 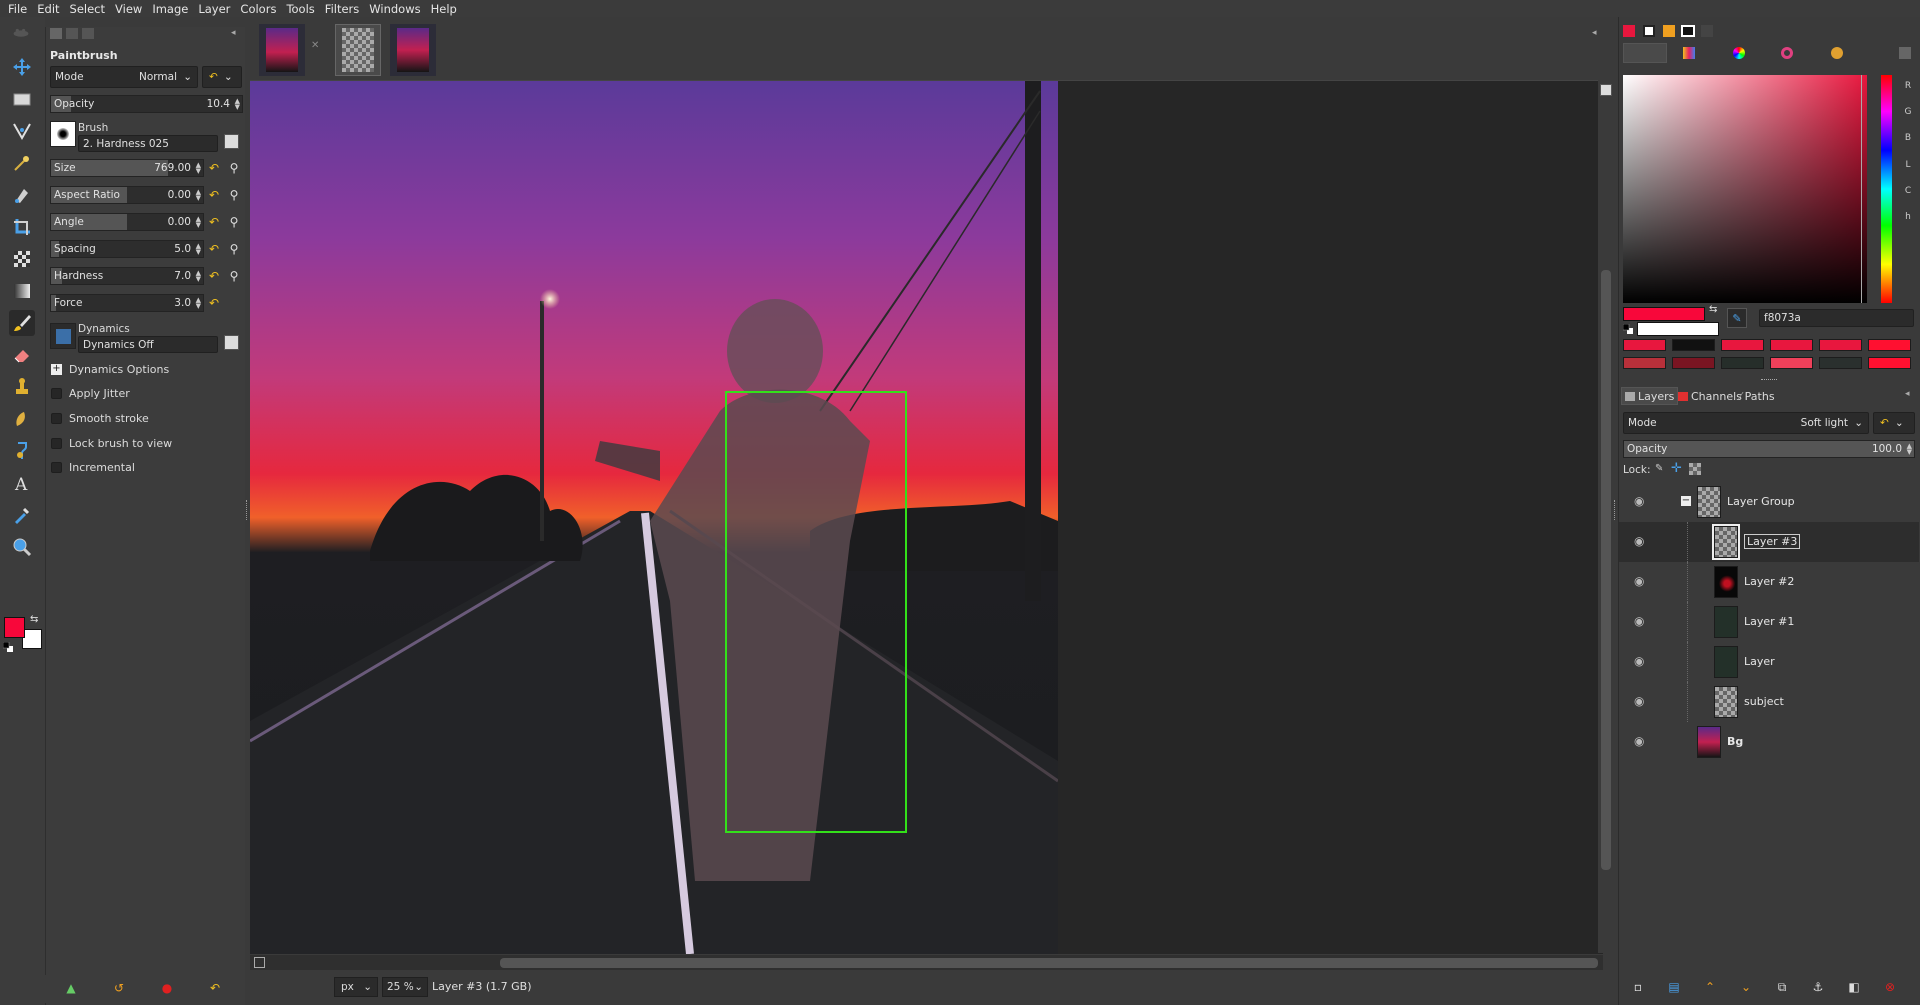 What do you see at coordinates (234, 195) in the screenshot?
I see `link-aspect-icon: ⚲` at bounding box center [234, 195].